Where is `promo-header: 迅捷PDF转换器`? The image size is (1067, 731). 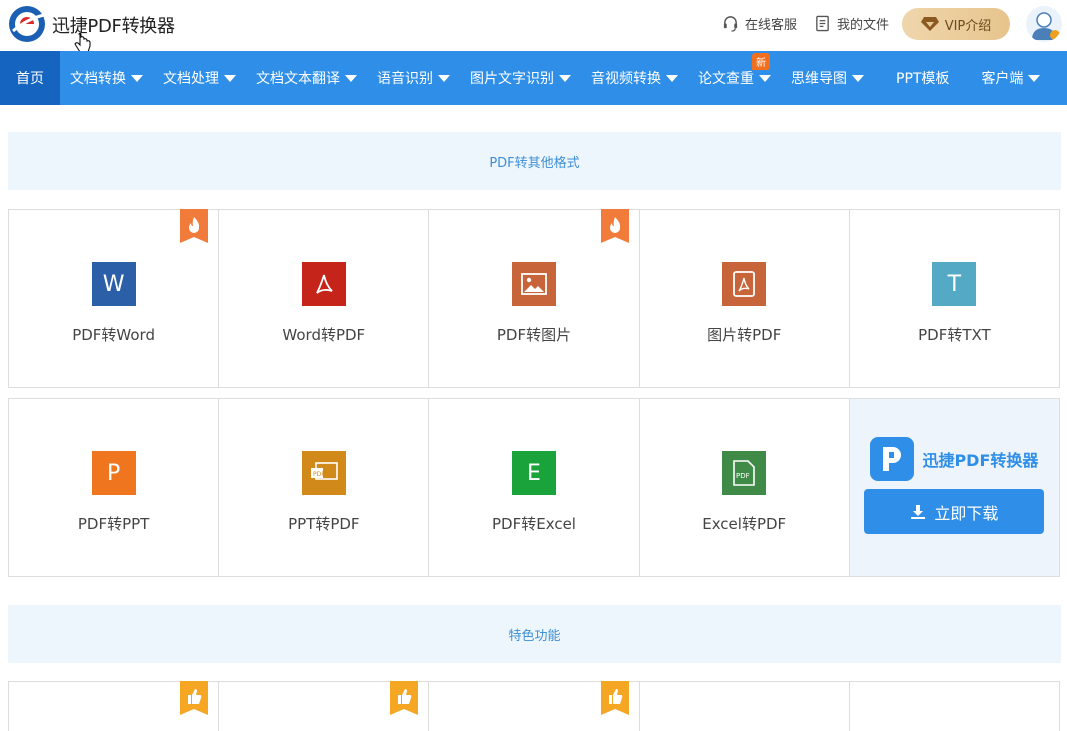
promo-header: 迅捷PDF转换器 is located at coordinates (954, 459).